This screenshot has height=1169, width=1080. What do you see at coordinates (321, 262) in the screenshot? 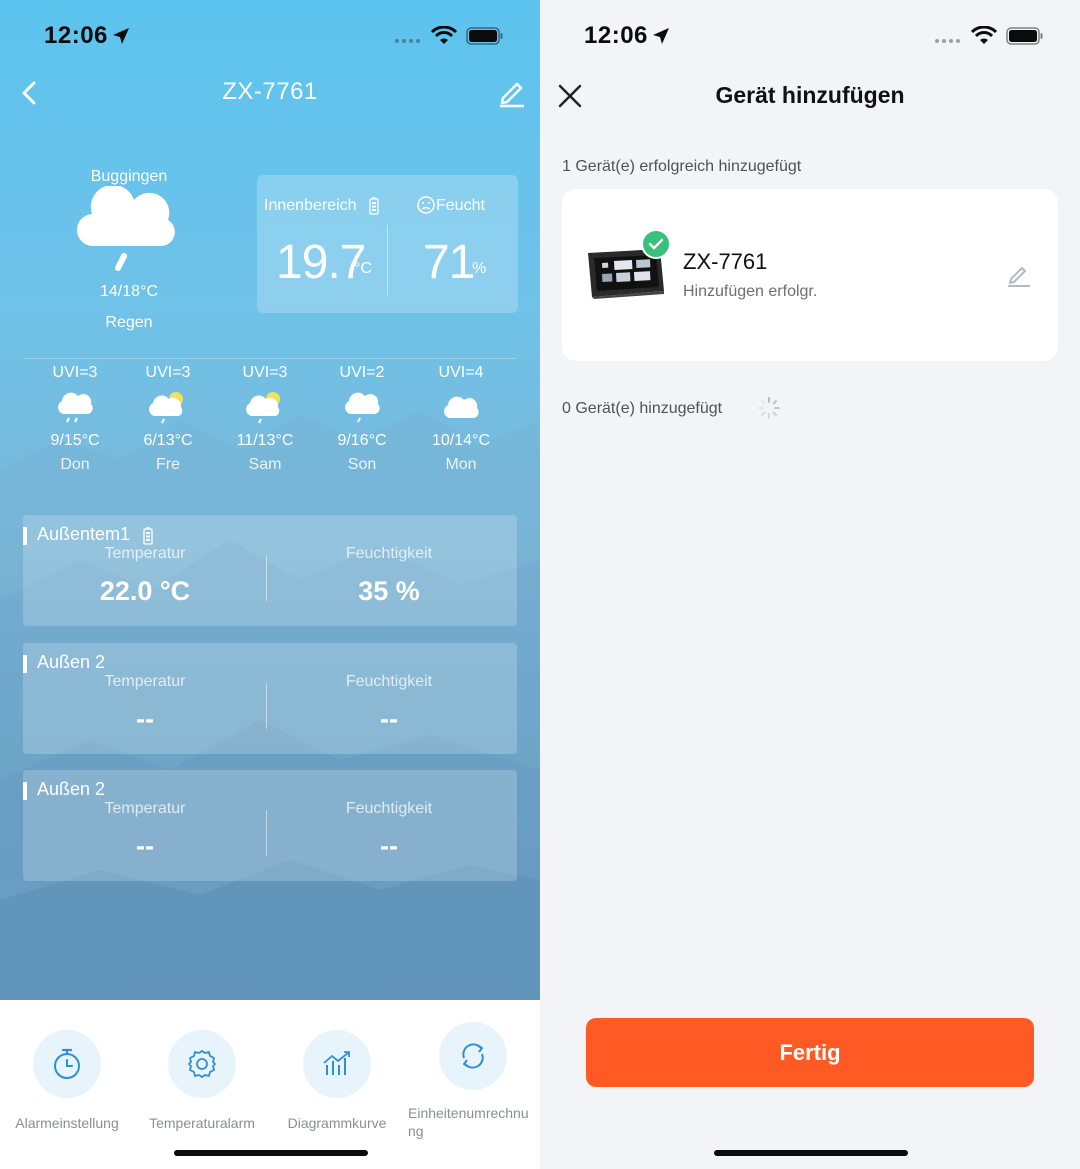
I see `indoor-temp: 19.7` at bounding box center [321, 262].